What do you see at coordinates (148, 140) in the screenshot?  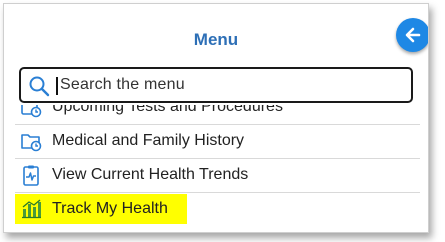 I see `menu-item-label: Medical and Family History` at bounding box center [148, 140].